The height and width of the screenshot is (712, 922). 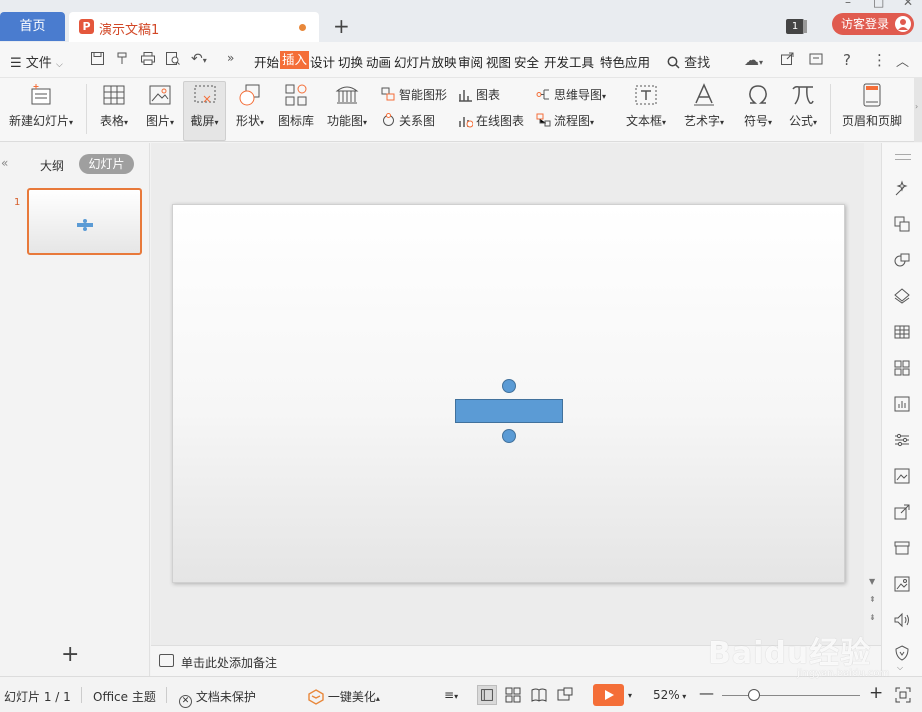 What do you see at coordinates (491, 120) in the screenshot?
I see `online-chart-button: 在线图表` at bounding box center [491, 120].